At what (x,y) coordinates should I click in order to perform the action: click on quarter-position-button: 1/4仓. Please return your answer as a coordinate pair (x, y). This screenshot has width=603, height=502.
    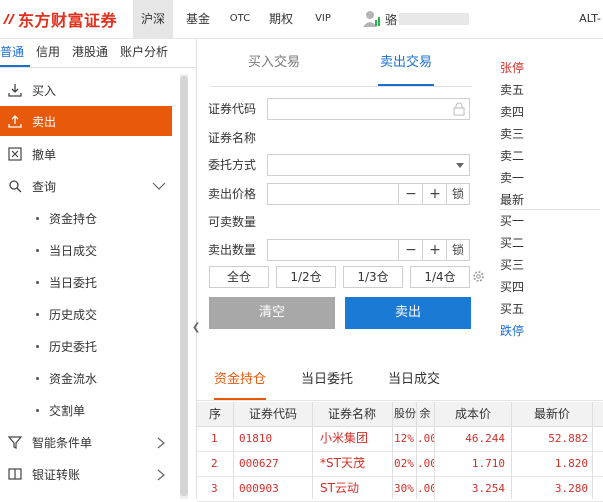
    Looking at the image, I should click on (440, 277).